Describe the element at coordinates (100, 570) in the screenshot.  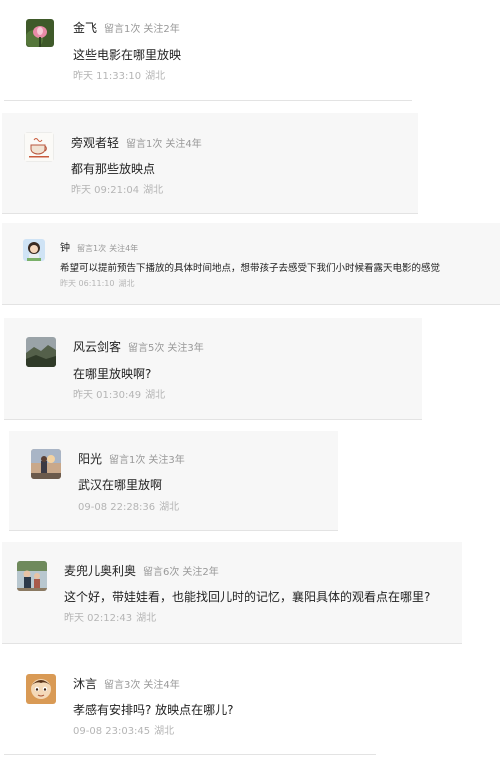
I see `username: 麦兜儿奥利奥` at that location.